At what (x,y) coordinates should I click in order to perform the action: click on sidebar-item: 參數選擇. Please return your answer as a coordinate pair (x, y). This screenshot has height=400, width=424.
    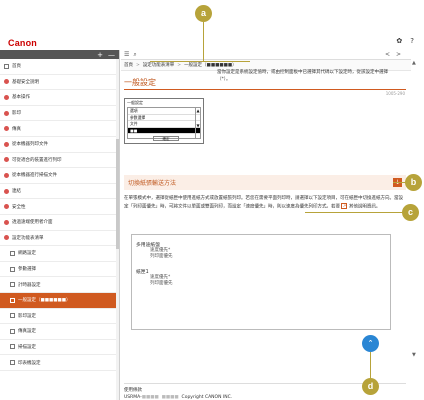
    Looking at the image, I should click on (59, 270).